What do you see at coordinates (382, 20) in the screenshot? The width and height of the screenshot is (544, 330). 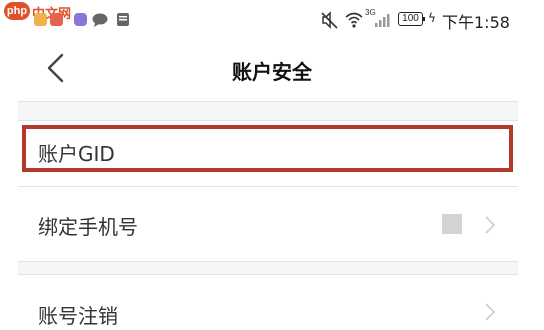 I see `cellular-signal-icon` at bounding box center [382, 20].